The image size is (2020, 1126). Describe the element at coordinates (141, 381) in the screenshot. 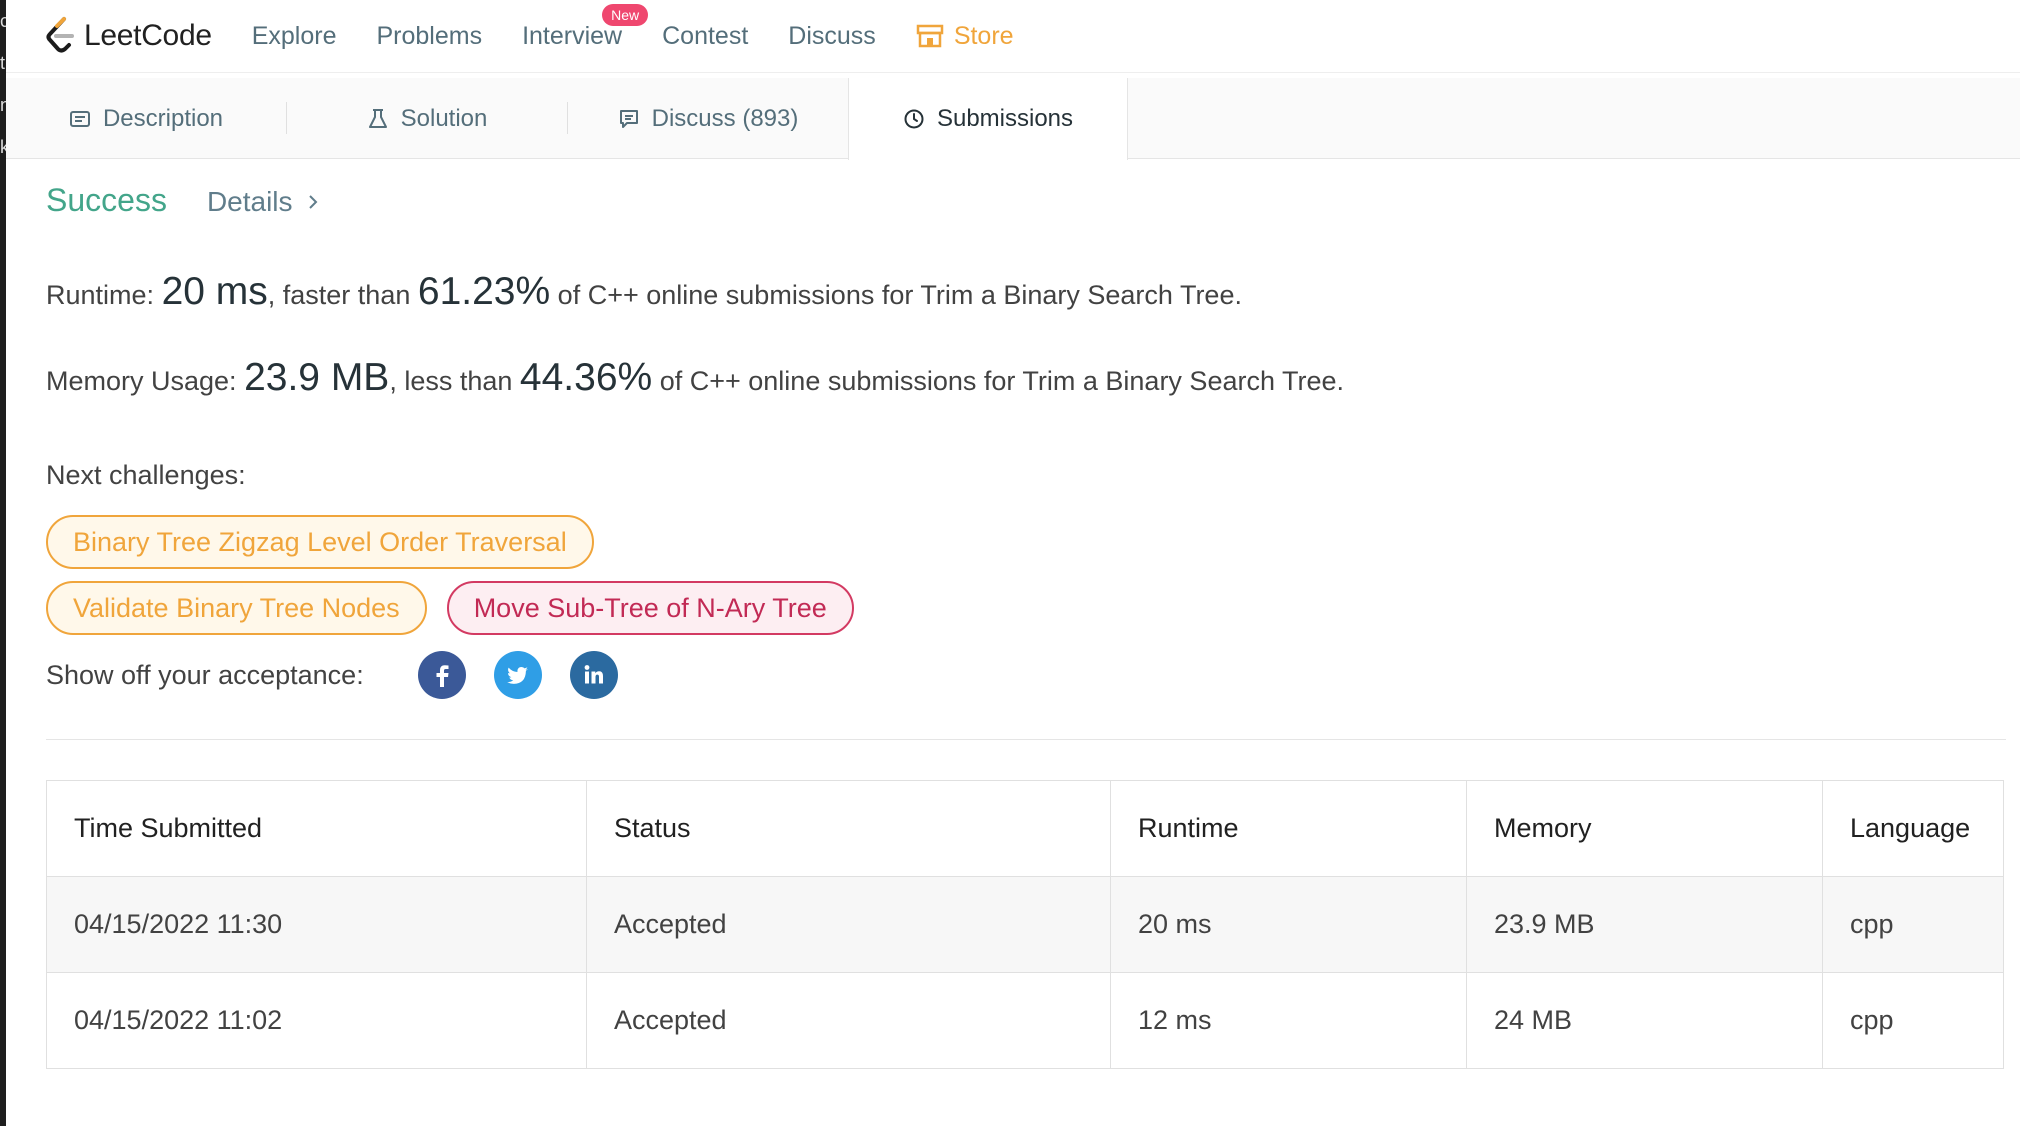

I see `memory-label: Memory Usage:` at that location.